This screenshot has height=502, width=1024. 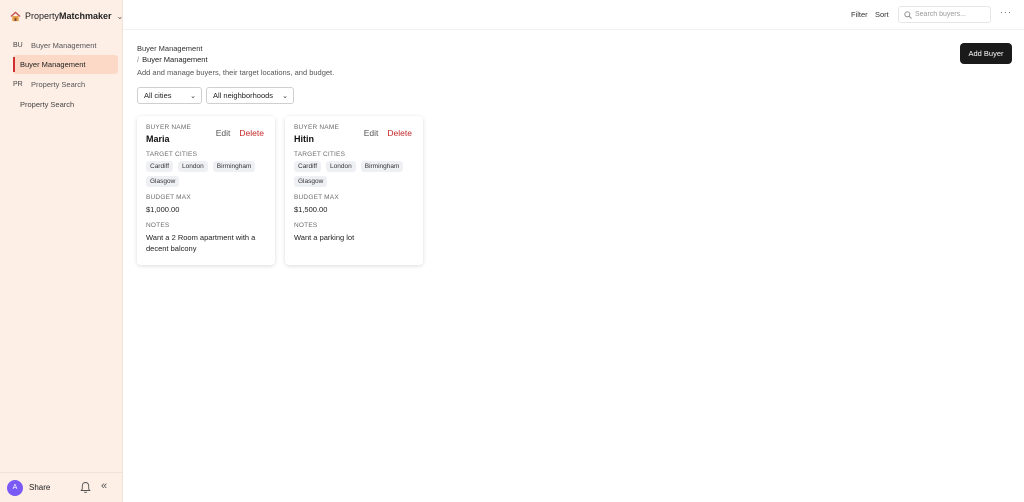 I want to click on workspace-switcher: PropertyMatchmaker ⌄, so click(x=66, y=16).